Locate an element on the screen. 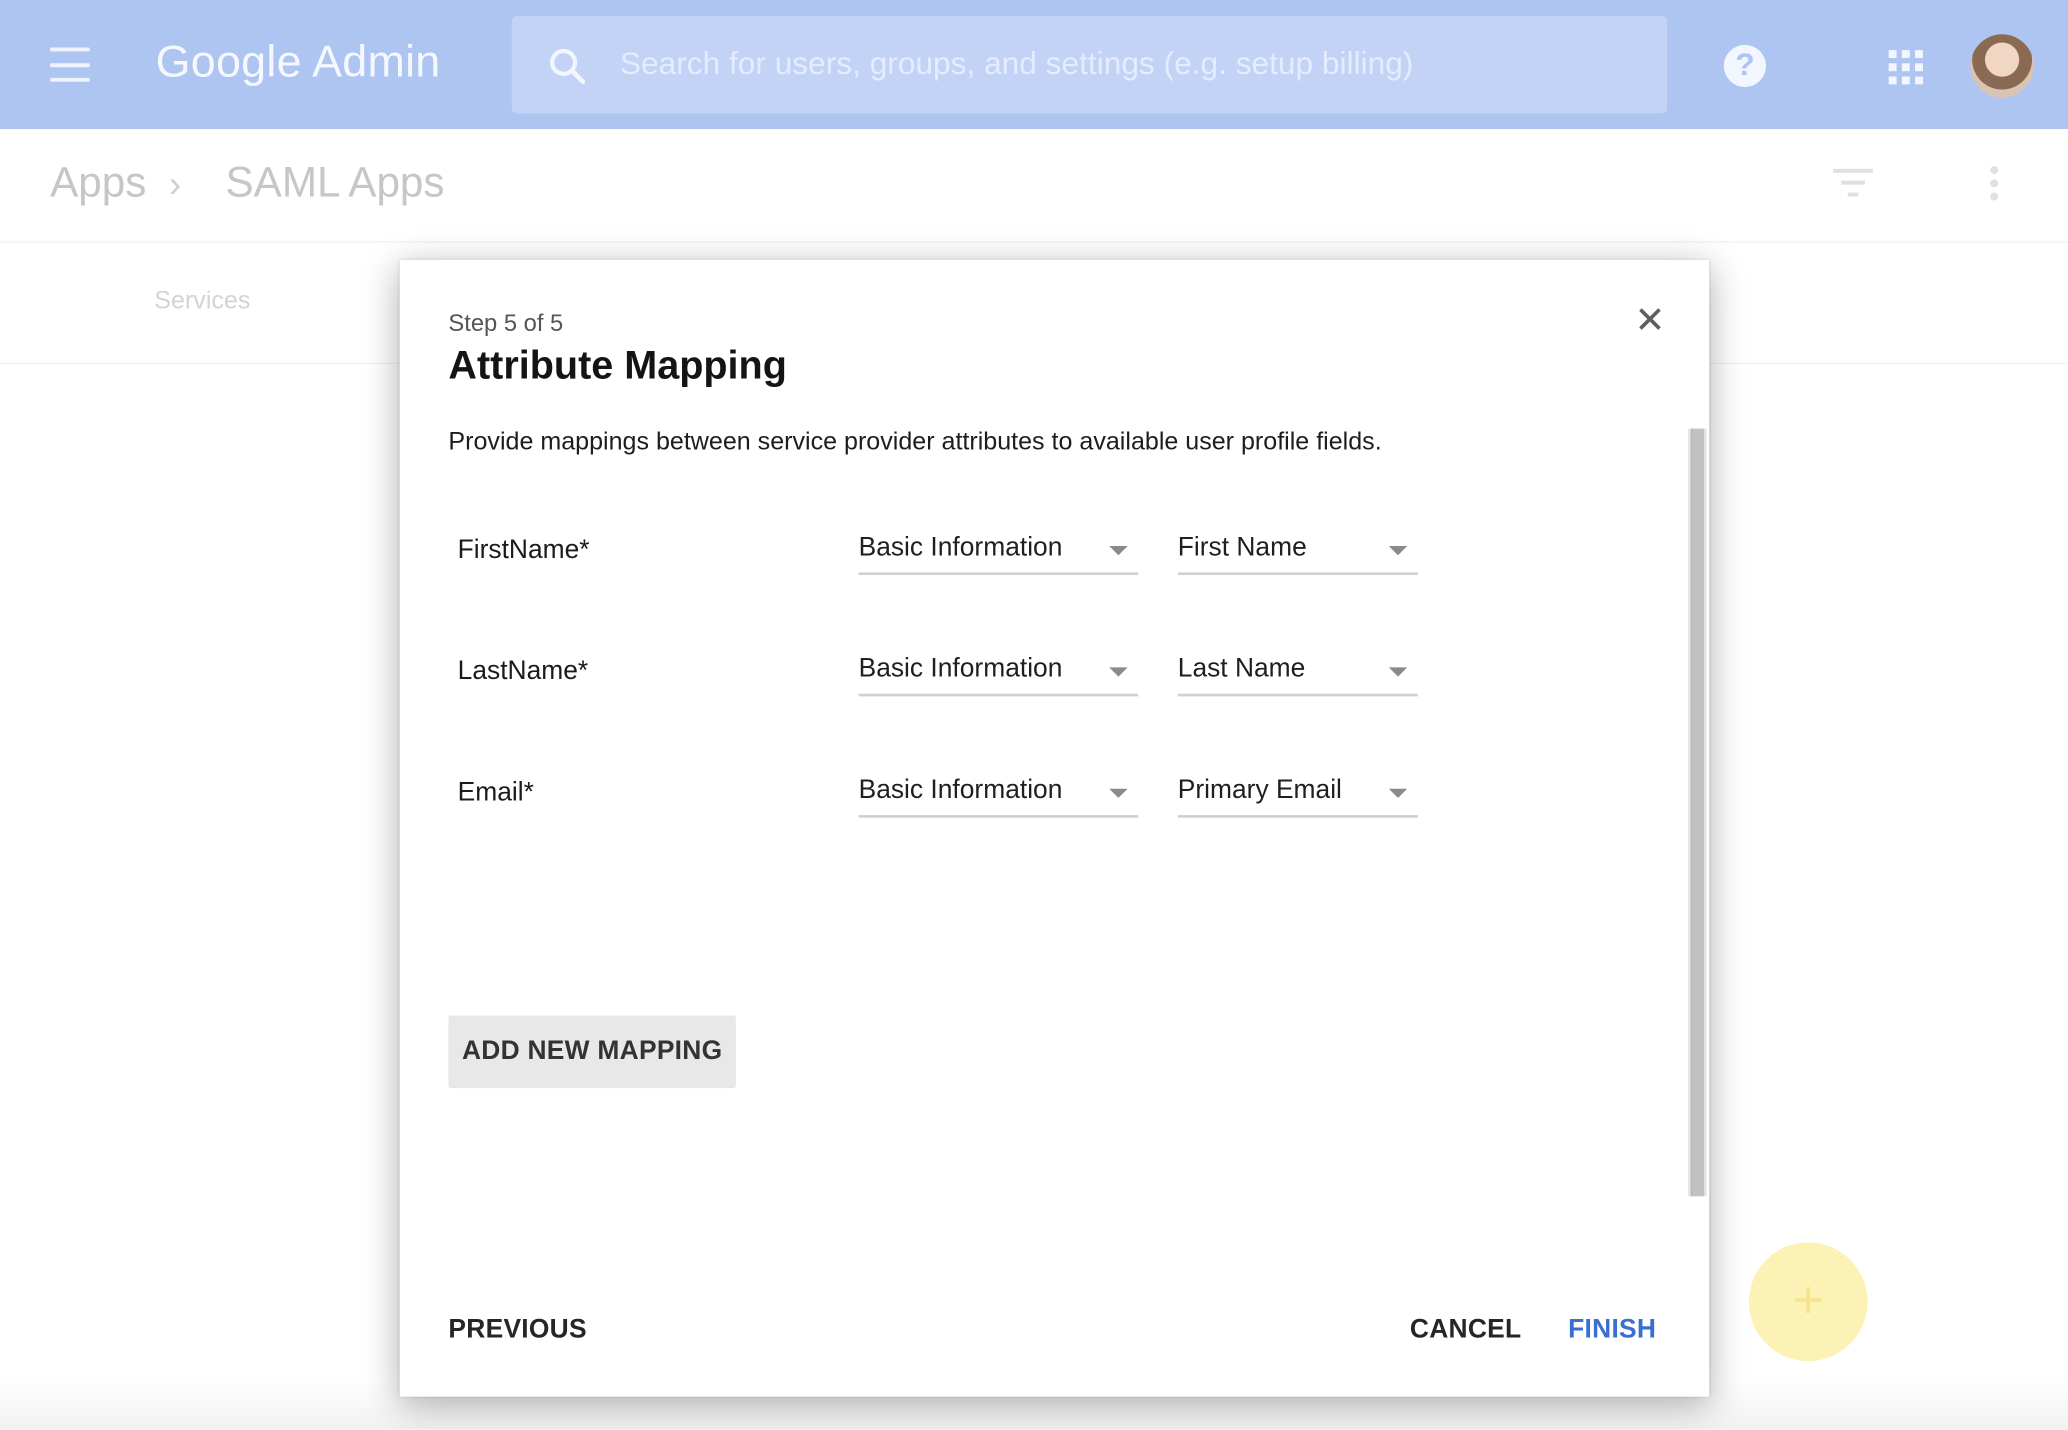 The width and height of the screenshot is (2068, 1430). field-value: Last Name is located at coordinates (1241, 669).